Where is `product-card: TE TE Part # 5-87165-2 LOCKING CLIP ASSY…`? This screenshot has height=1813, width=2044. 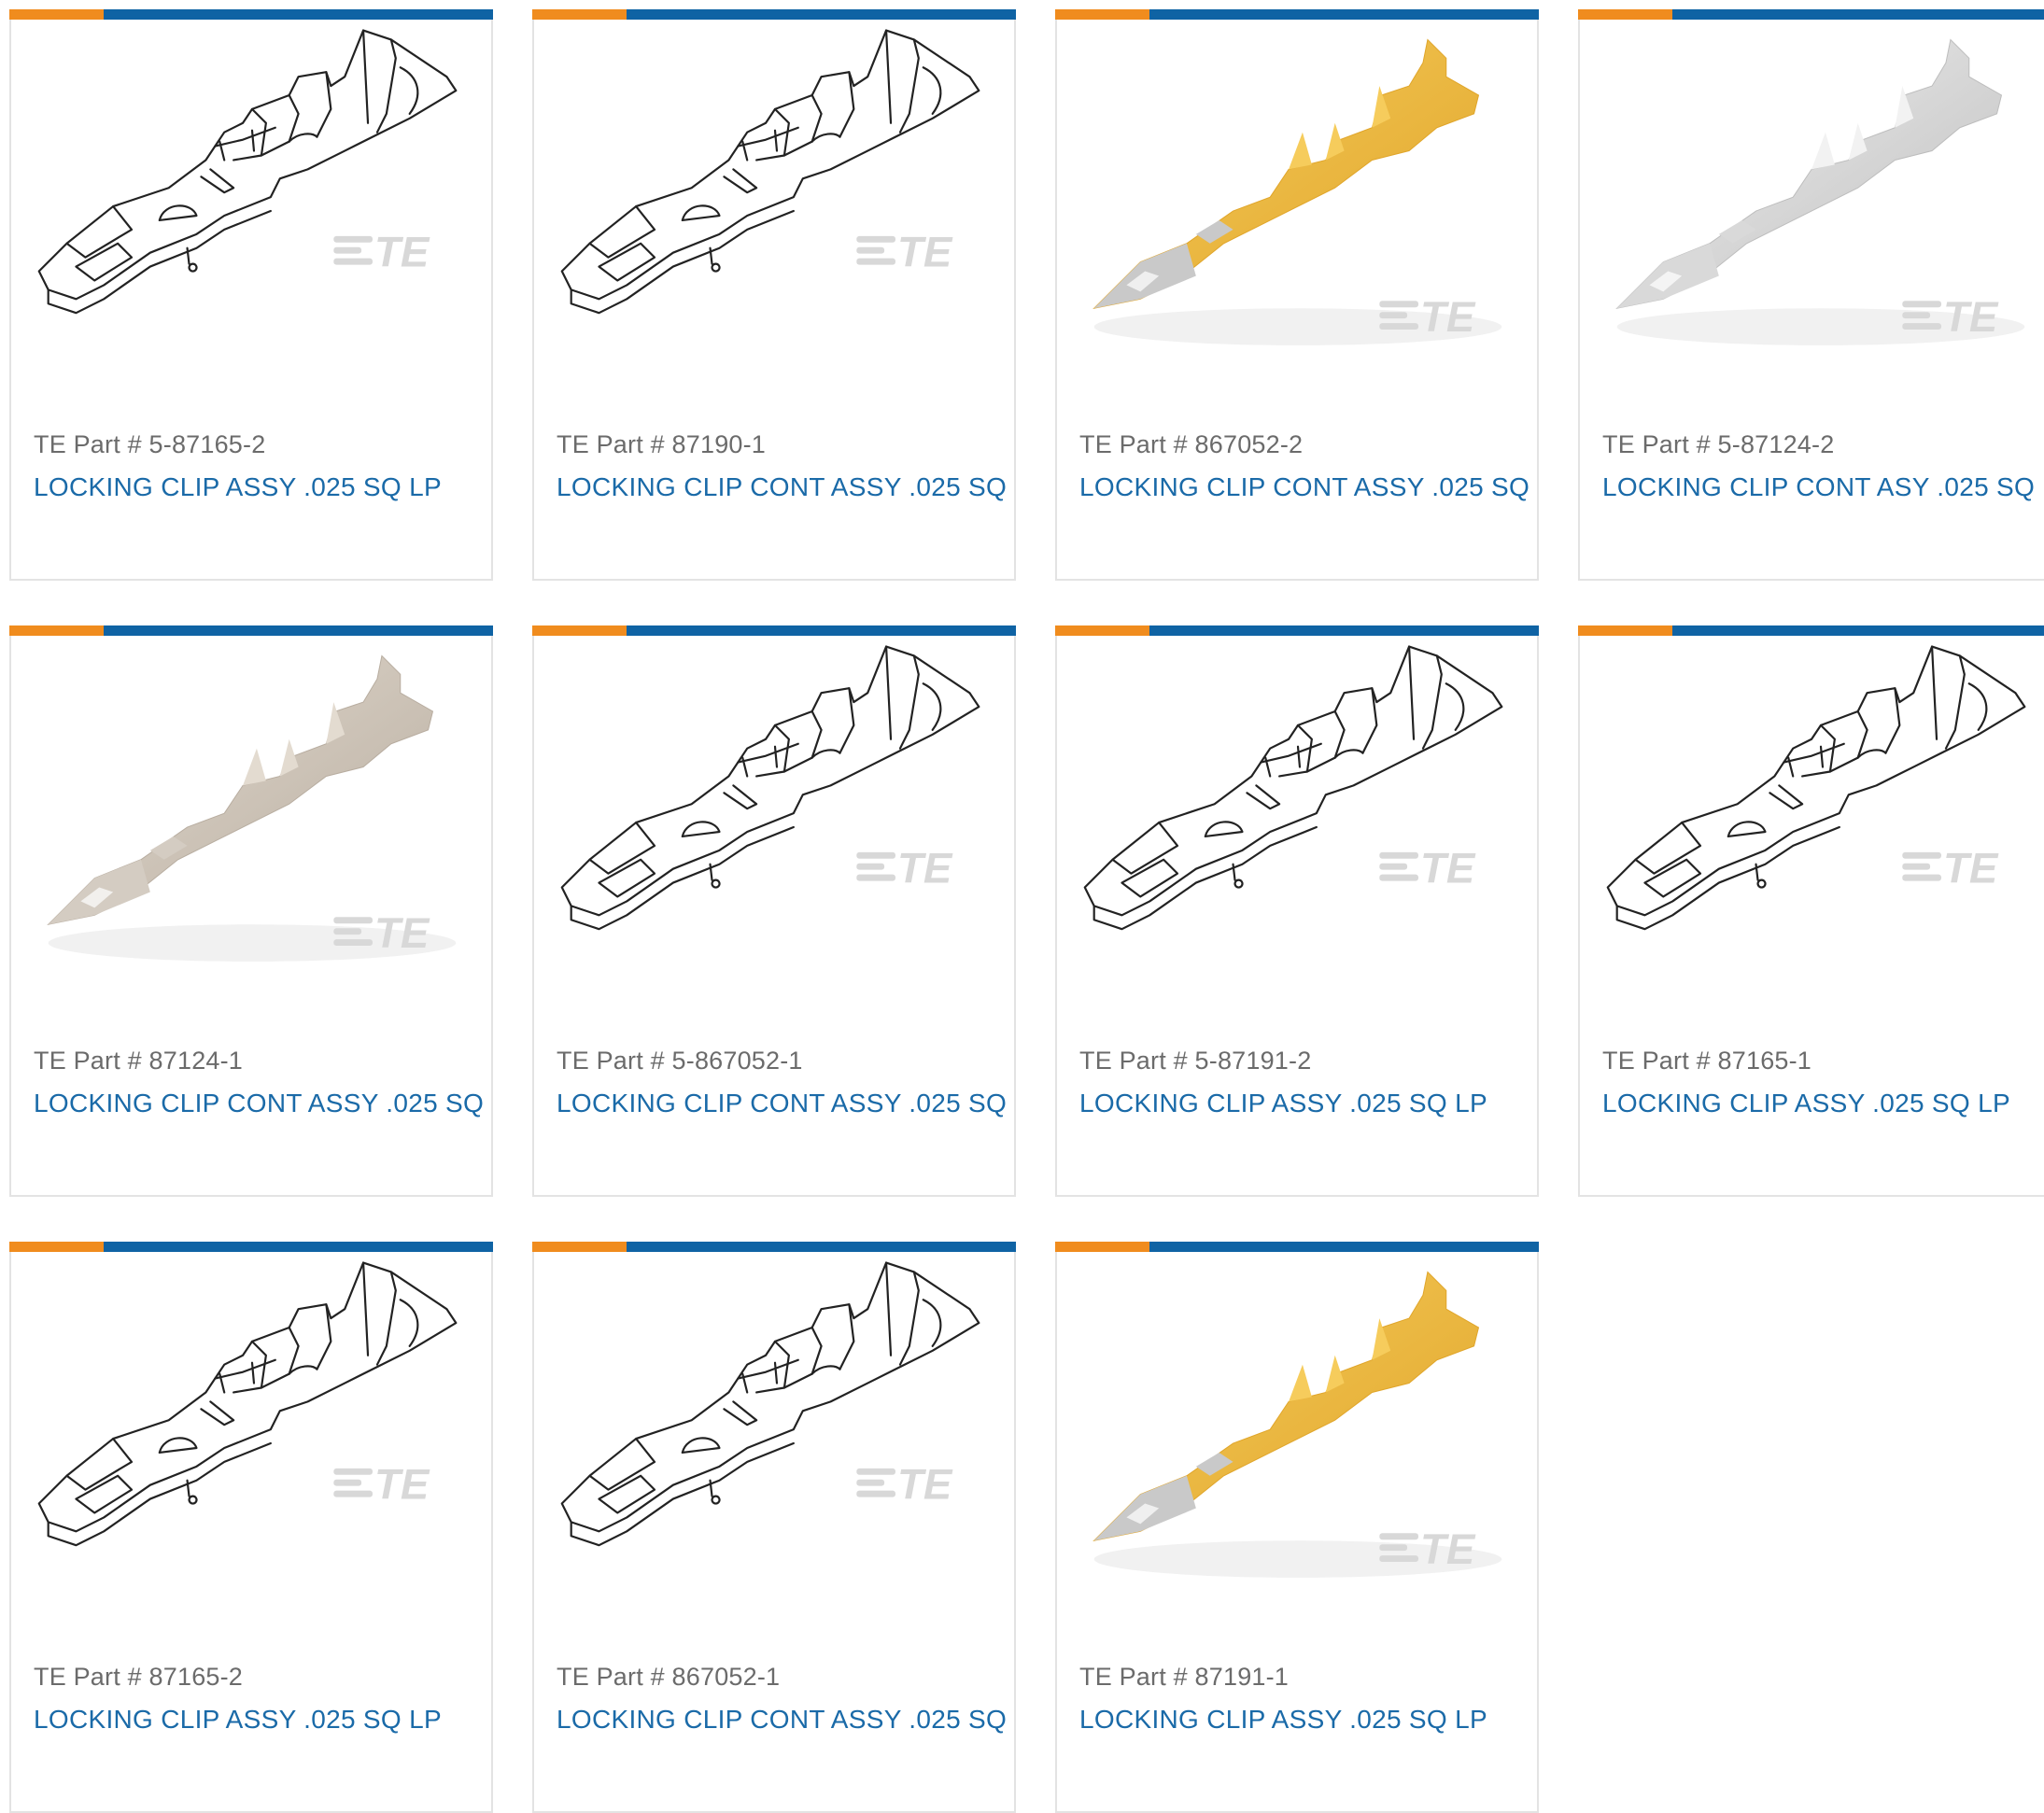 product-card: TE TE Part # 5-87165-2 LOCKING CLIP ASSY… is located at coordinates (251, 295).